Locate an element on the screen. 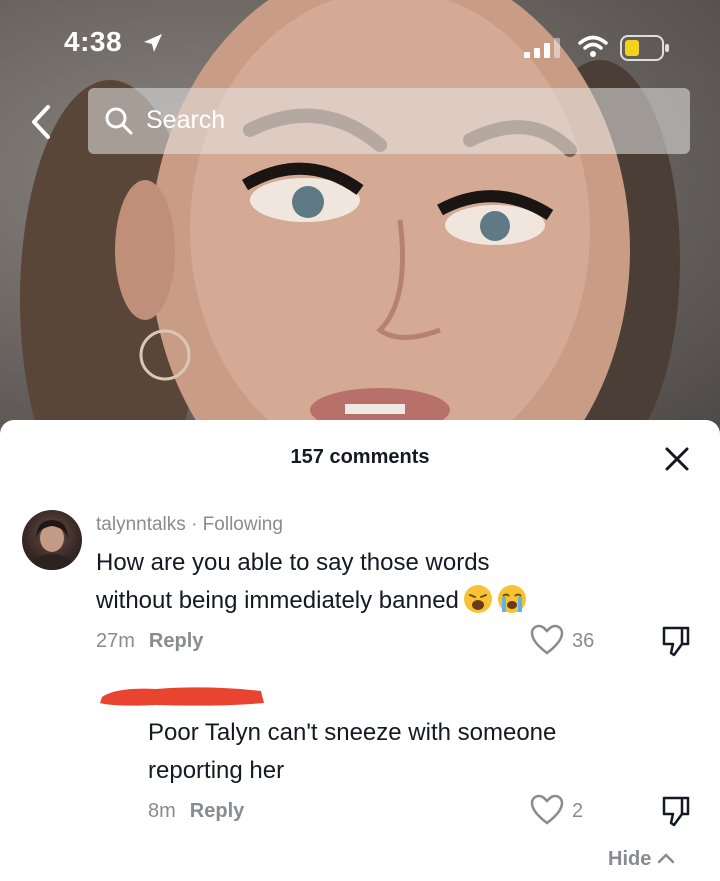  avatar is located at coordinates (52, 540).